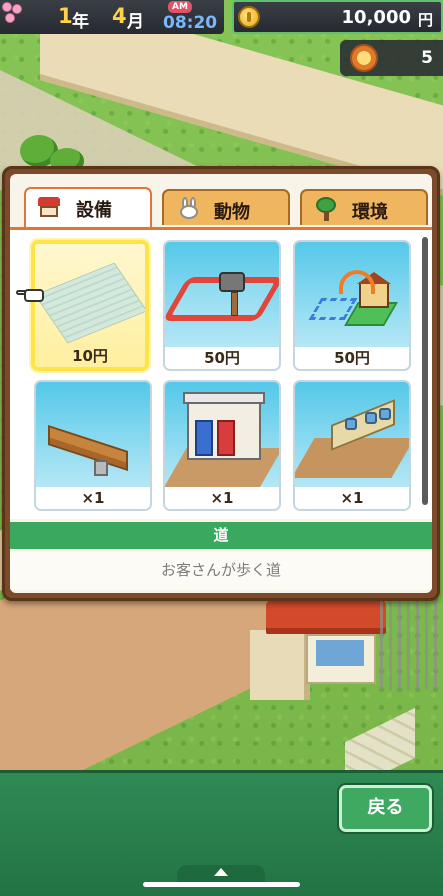 This screenshot has height=896, width=443. Describe the element at coordinates (90, 356) in the screenshot. I see `item-price: 10円` at that location.